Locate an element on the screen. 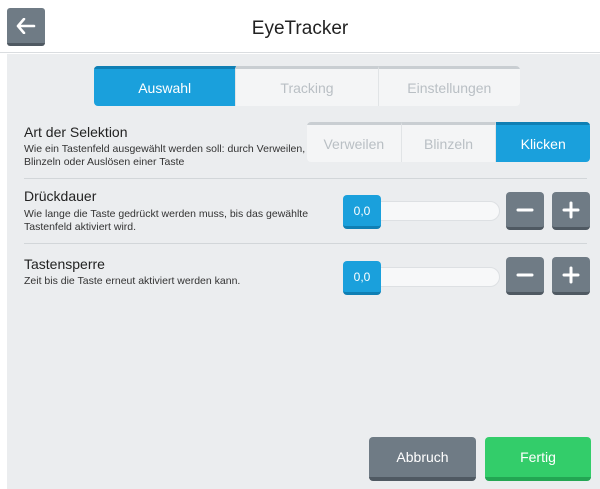 The image size is (600, 489). tab-bar: Auswahl Tracking Einstellungen is located at coordinates (307, 86).